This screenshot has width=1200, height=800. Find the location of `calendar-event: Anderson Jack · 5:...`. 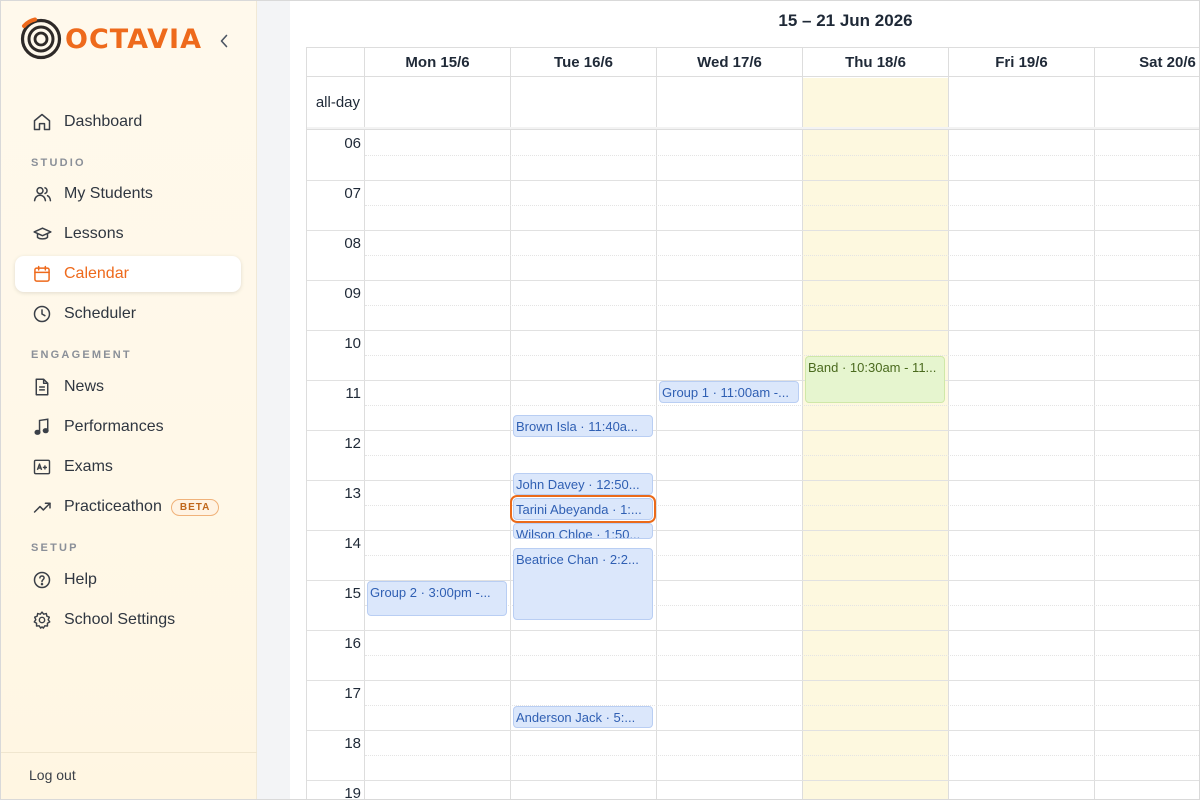

calendar-event: Anderson Jack · 5:... is located at coordinates (583, 717).